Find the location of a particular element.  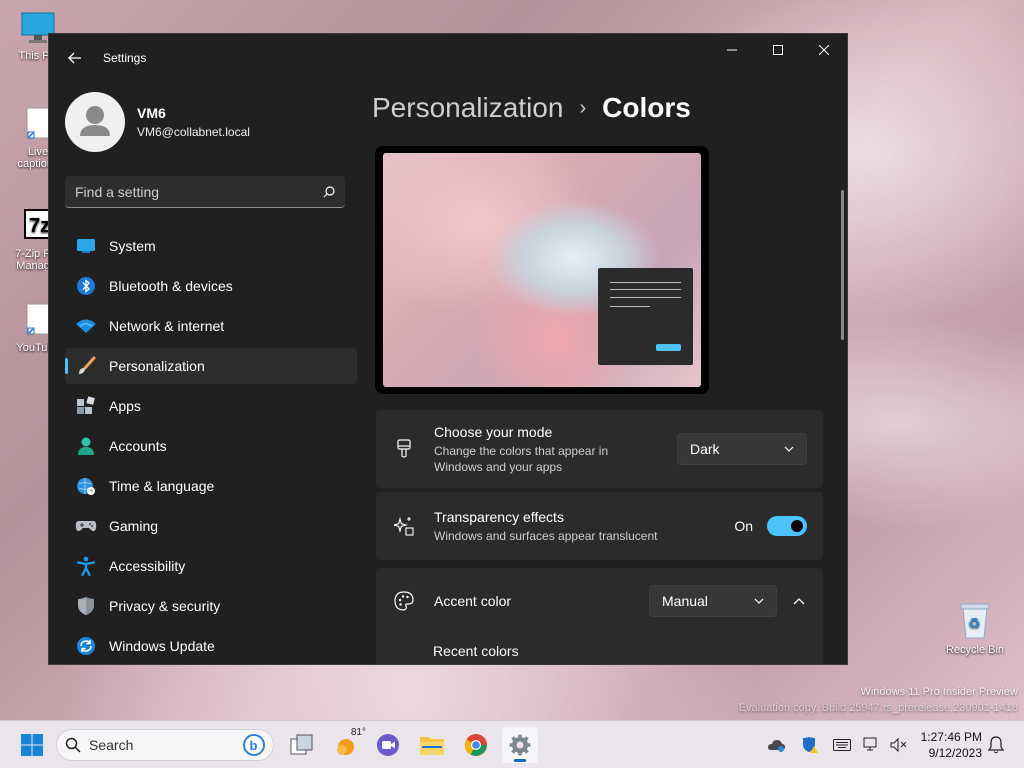

accent-dropdown-value: Manual is located at coordinates (685, 601).